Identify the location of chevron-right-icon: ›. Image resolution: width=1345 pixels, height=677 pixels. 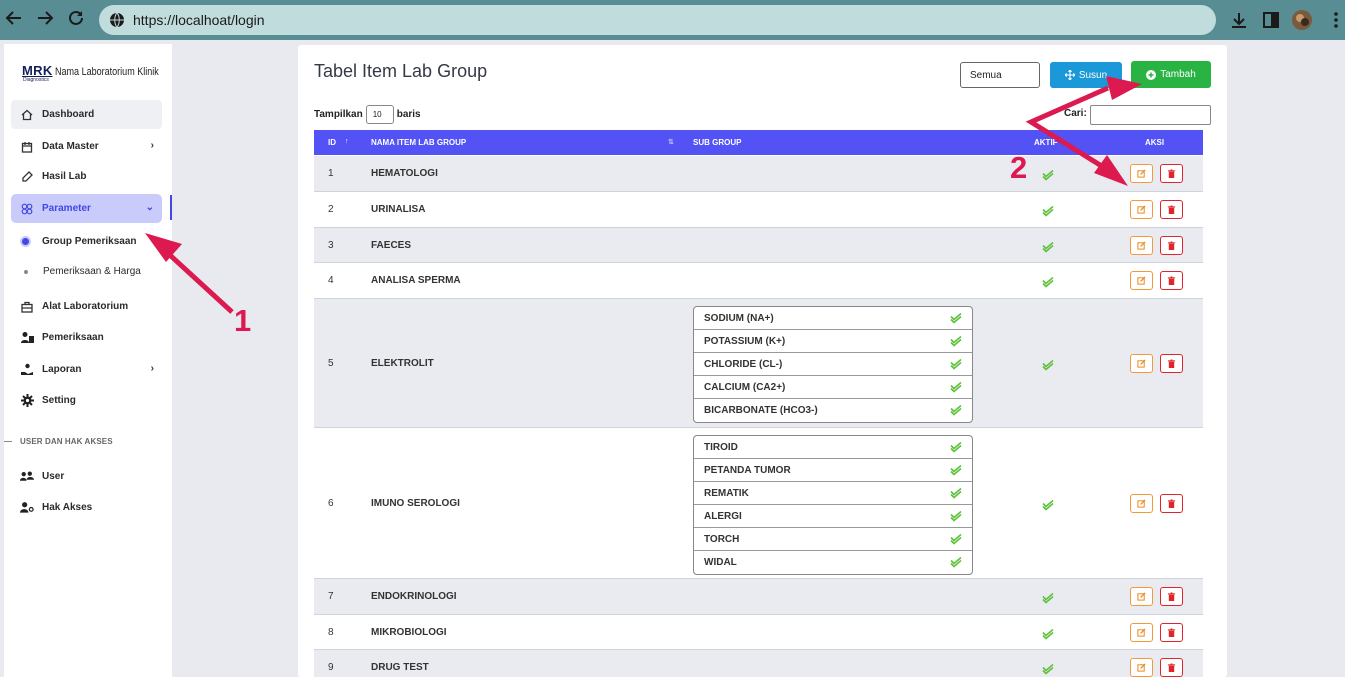
(152, 145).